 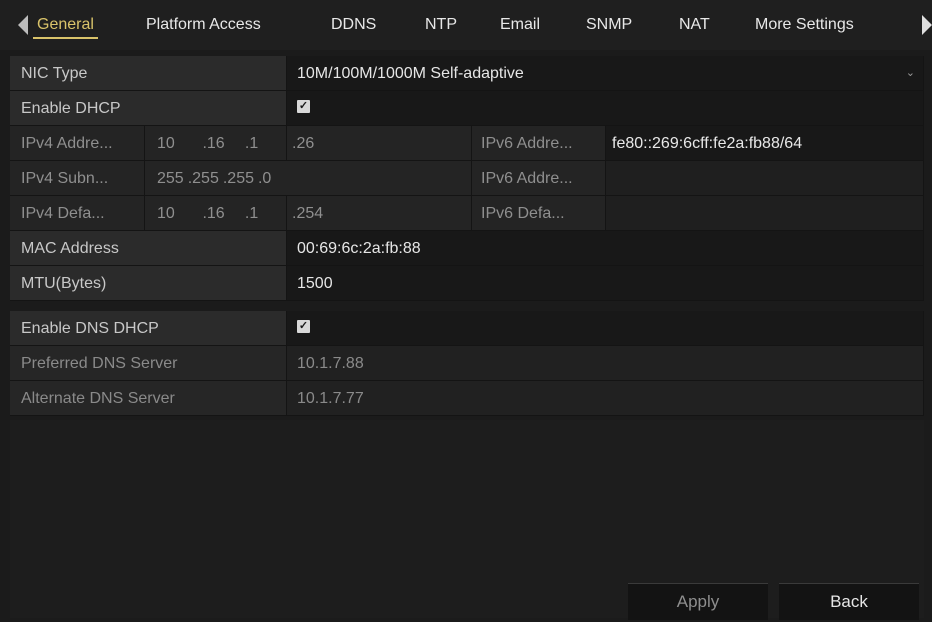 I want to click on mtu-label: MTU(Bytes), so click(x=148, y=283).